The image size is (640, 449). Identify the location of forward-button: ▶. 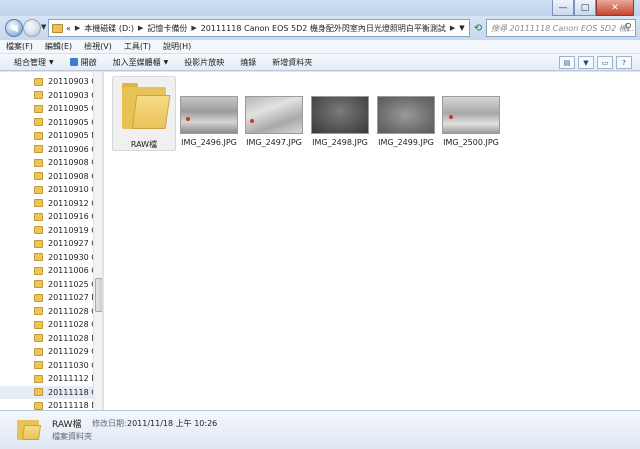
(32, 28).